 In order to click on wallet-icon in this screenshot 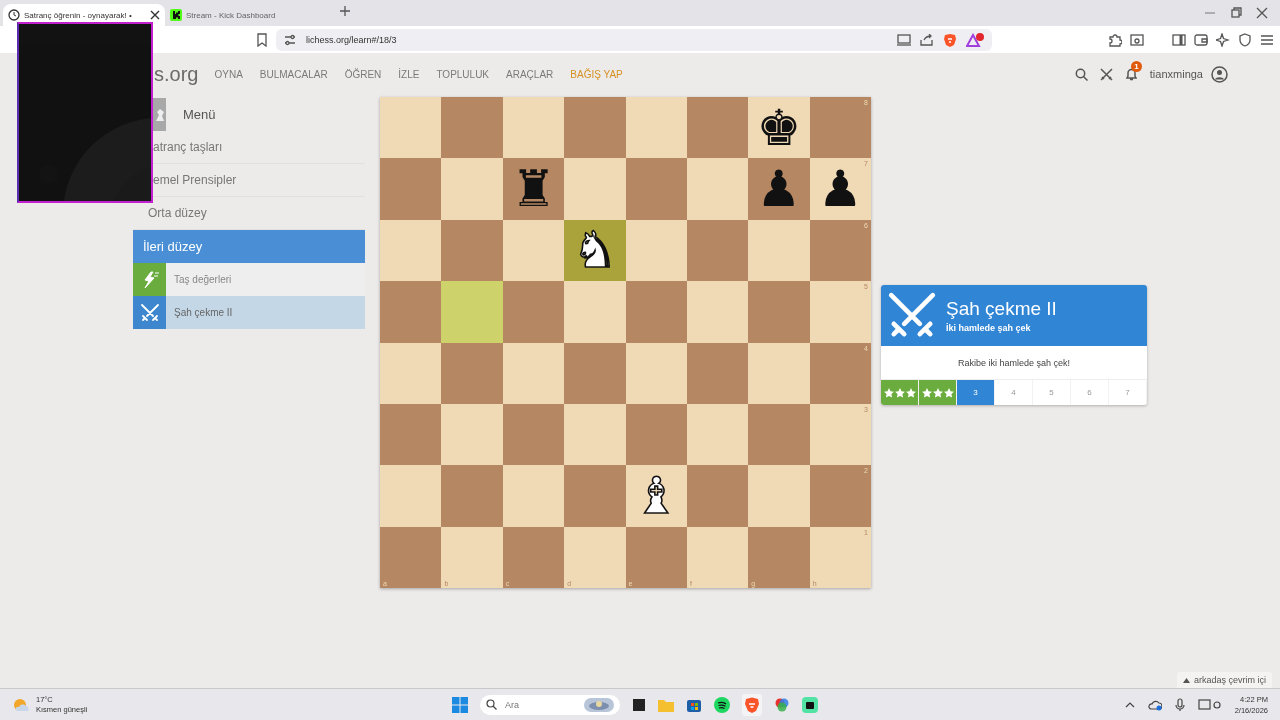, I will do `click(1201, 39)`.